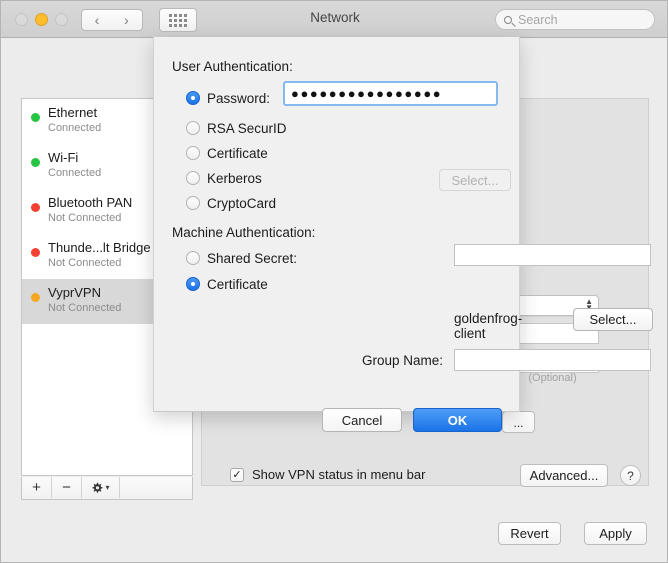 Image resolution: width=668 pixels, height=563 pixels. I want to click on service-actions-button: ▾, so click(101, 487).